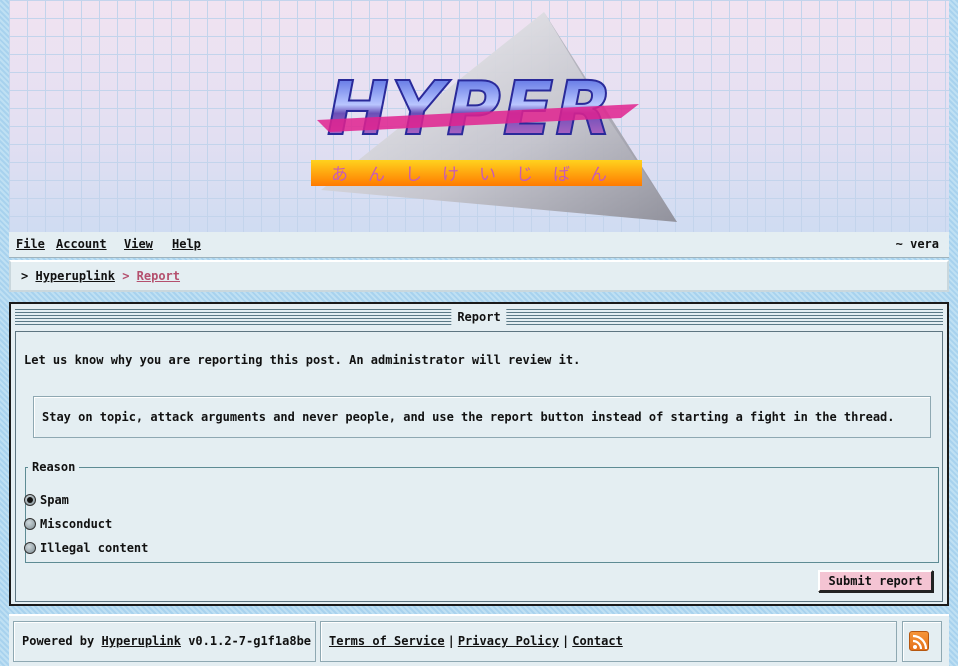 The height and width of the screenshot is (666, 958). What do you see at coordinates (74, 276) in the screenshot?
I see `breadcrumb-home-link: Hyperuplink` at bounding box center [74, 276].